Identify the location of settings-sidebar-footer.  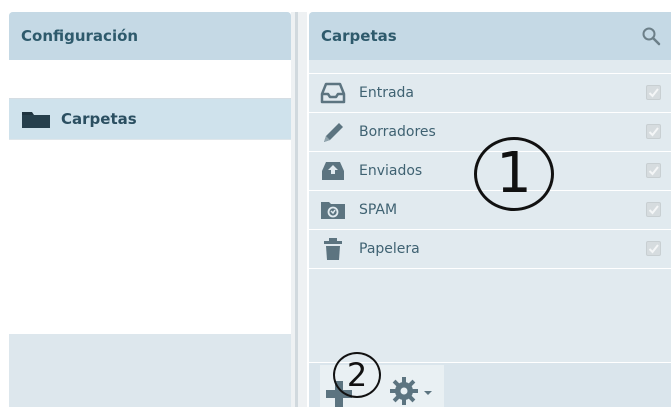
(150, 370).